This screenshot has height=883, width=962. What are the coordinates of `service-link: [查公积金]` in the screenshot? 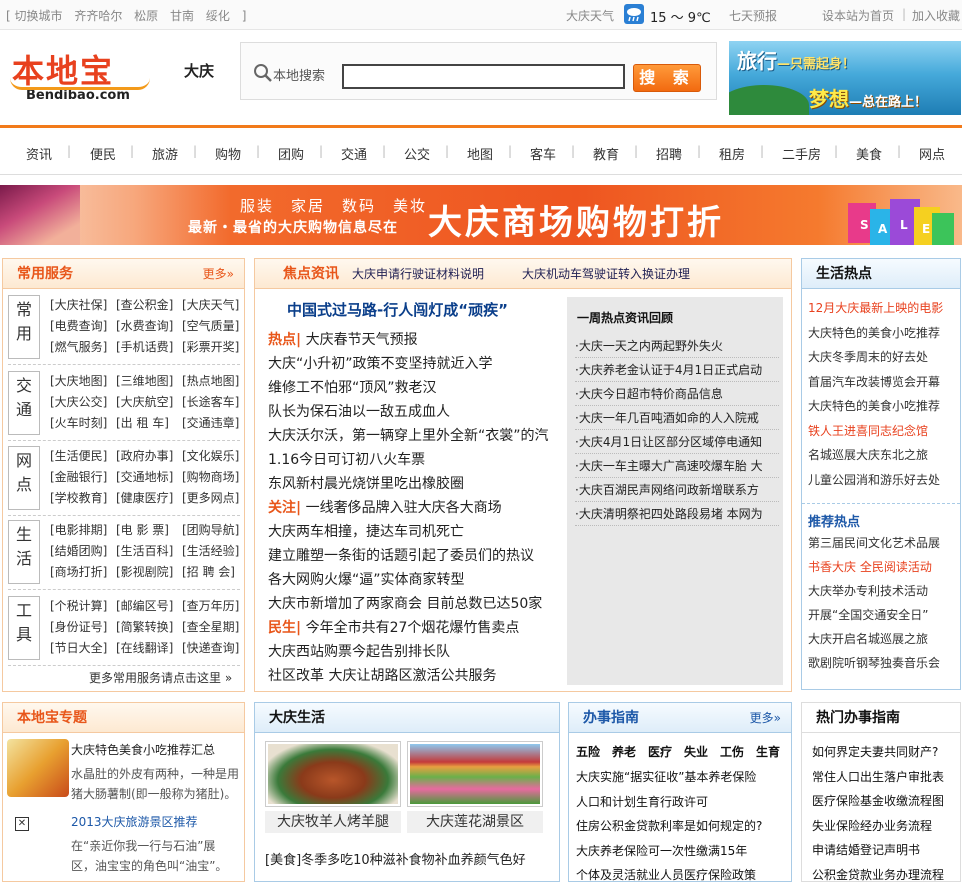 It's located at (144, 304).